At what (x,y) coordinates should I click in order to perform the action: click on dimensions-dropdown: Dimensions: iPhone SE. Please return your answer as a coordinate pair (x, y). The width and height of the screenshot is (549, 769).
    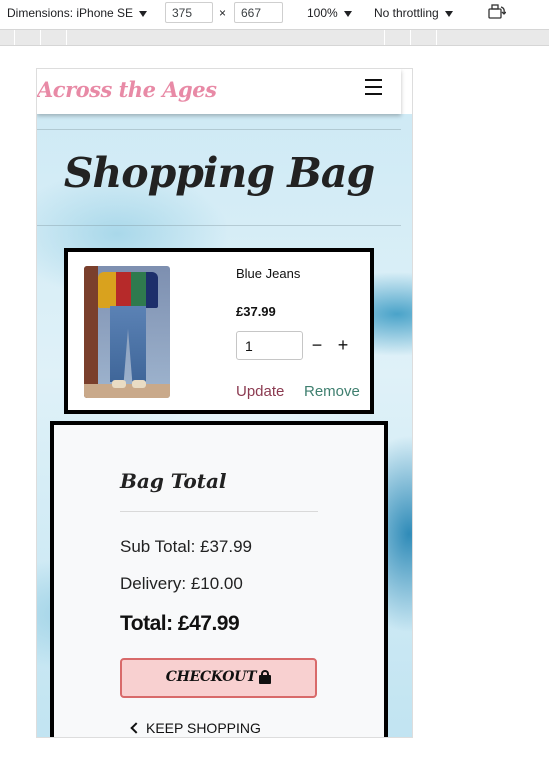
    Looking at the image, I should click on (77, 13).